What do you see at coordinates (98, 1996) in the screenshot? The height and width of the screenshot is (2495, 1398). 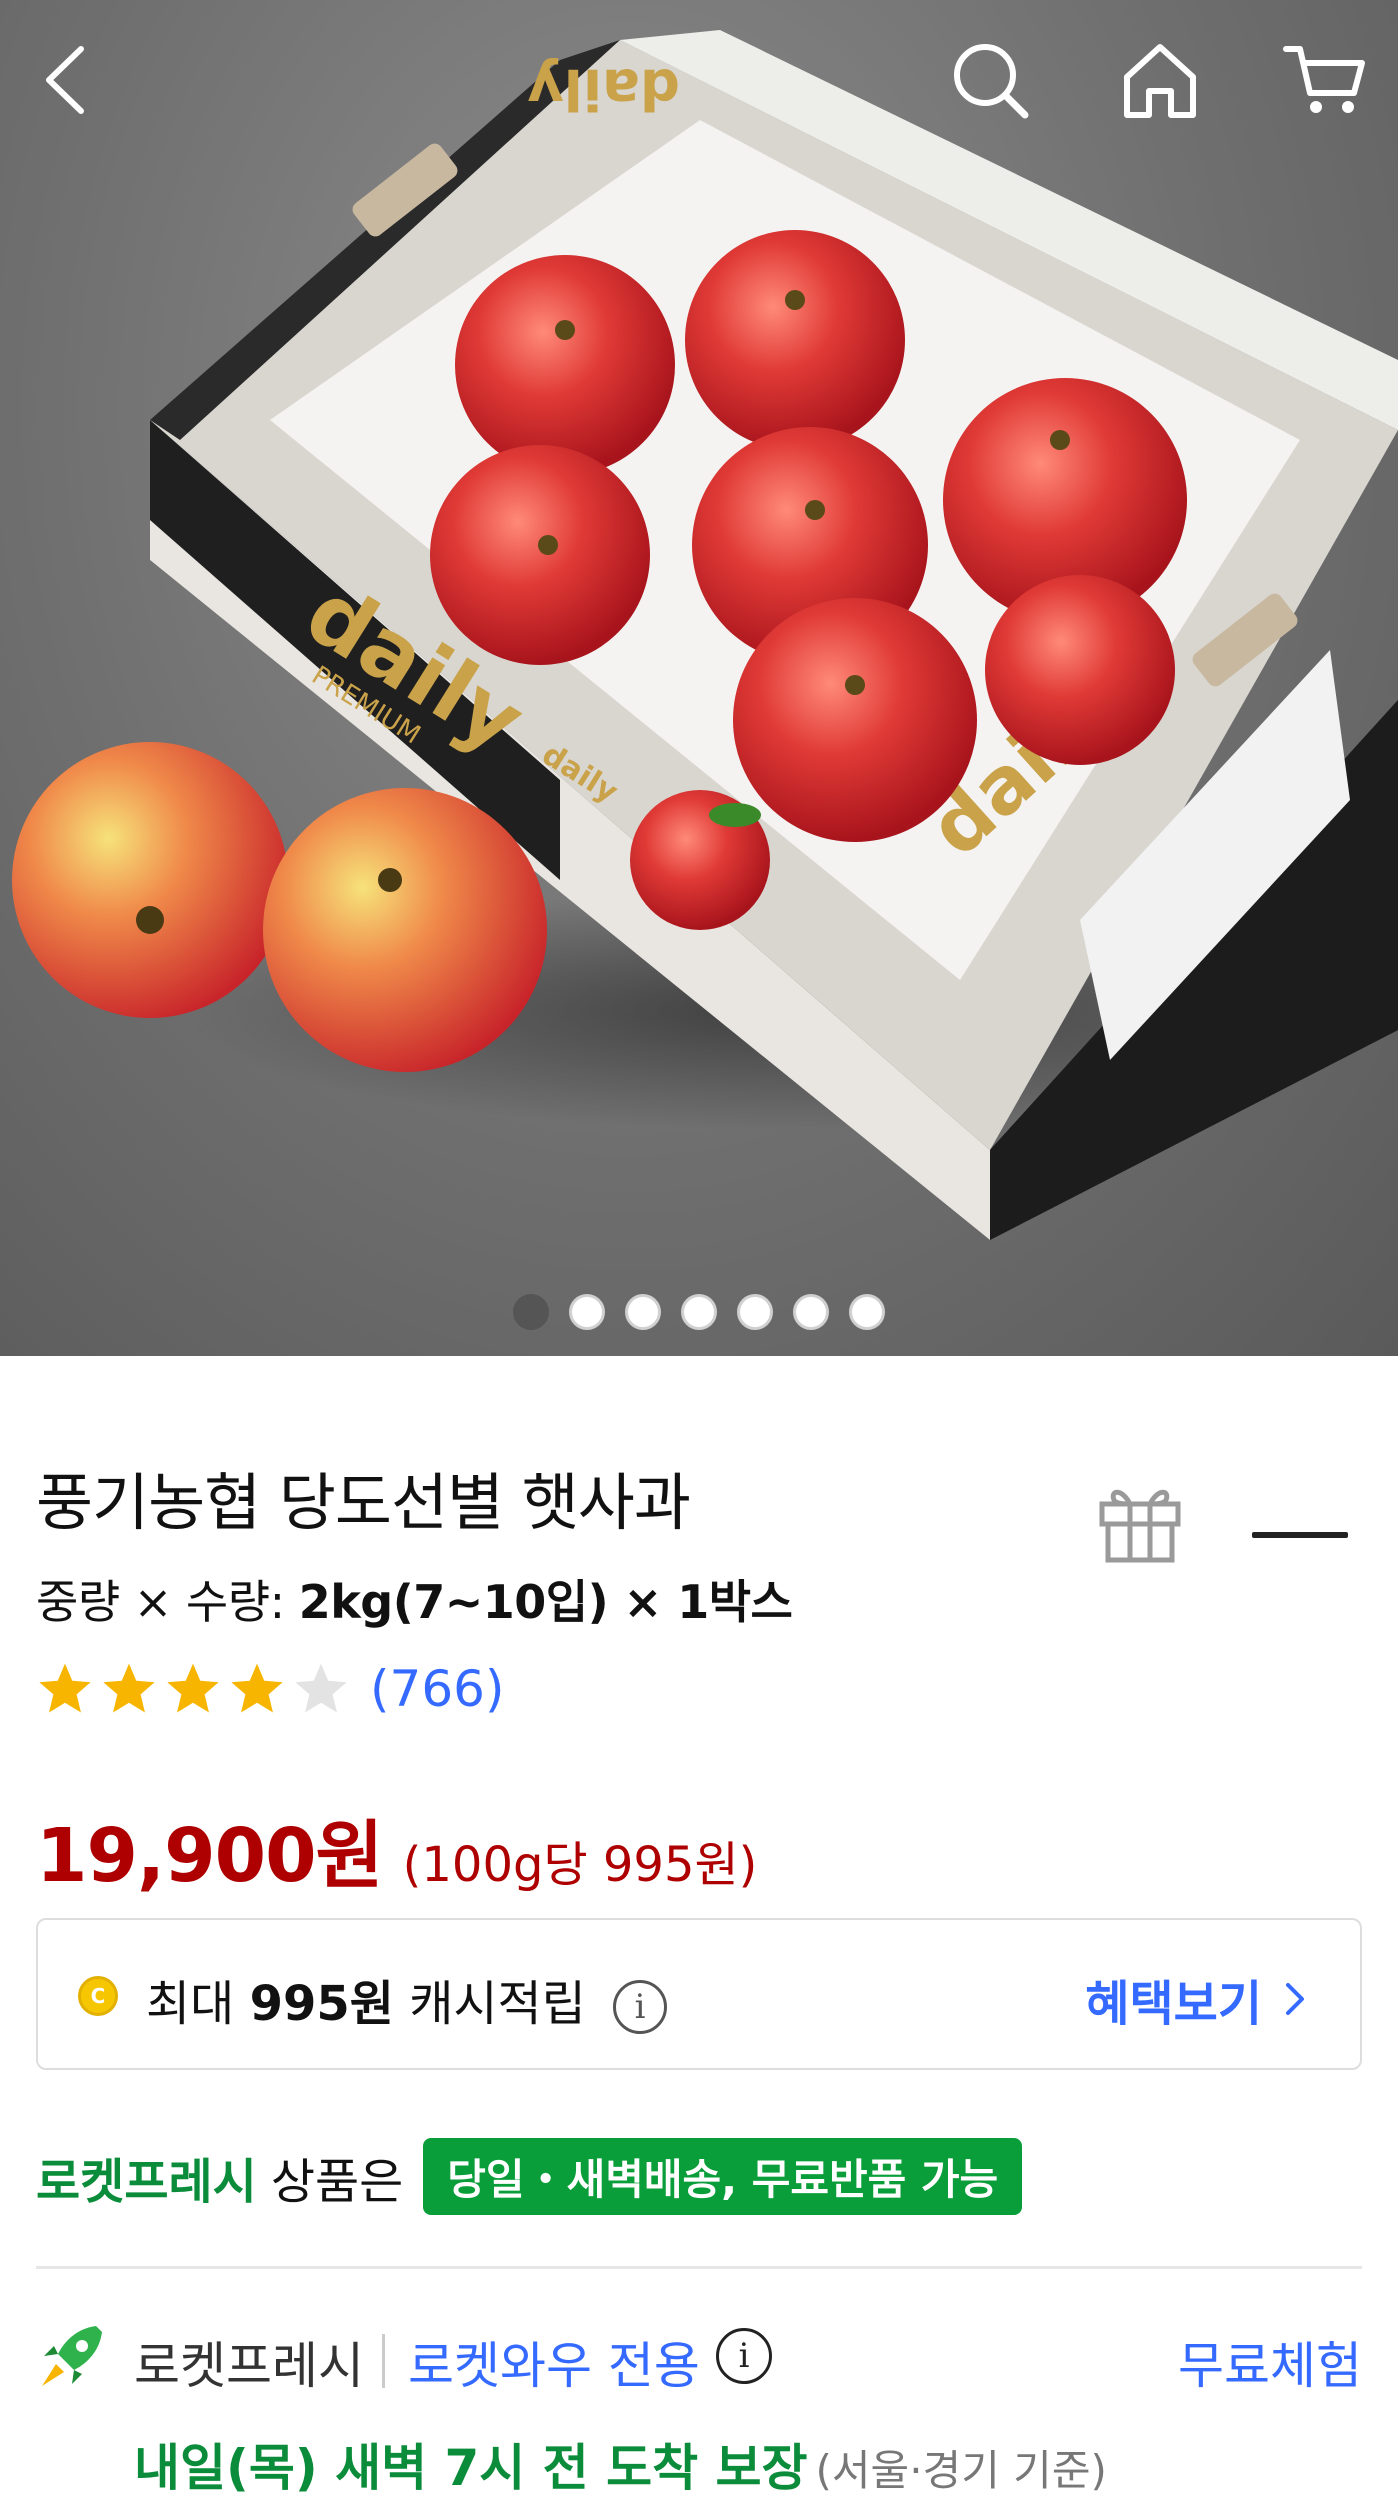 I see `cash-coin-icon: C` at bounding box center [98, 1996].